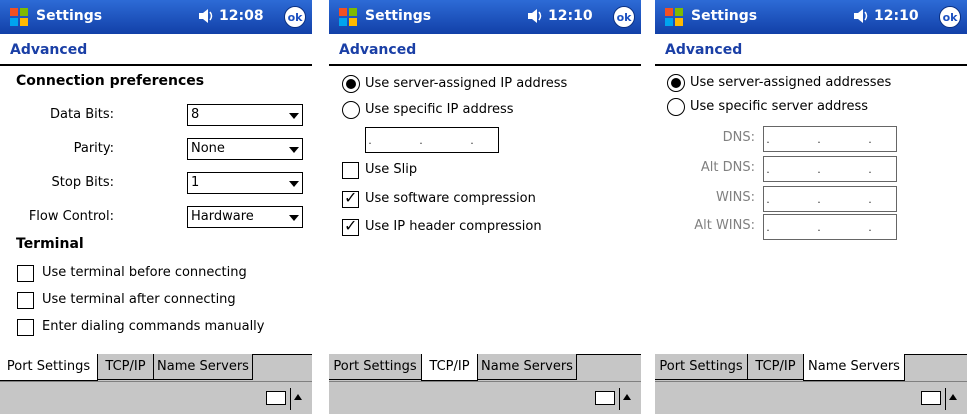 The width and height of the screenshot is (970, 414). I want to click on alt-wins-label: Alt WINS:, so click(724, 225).